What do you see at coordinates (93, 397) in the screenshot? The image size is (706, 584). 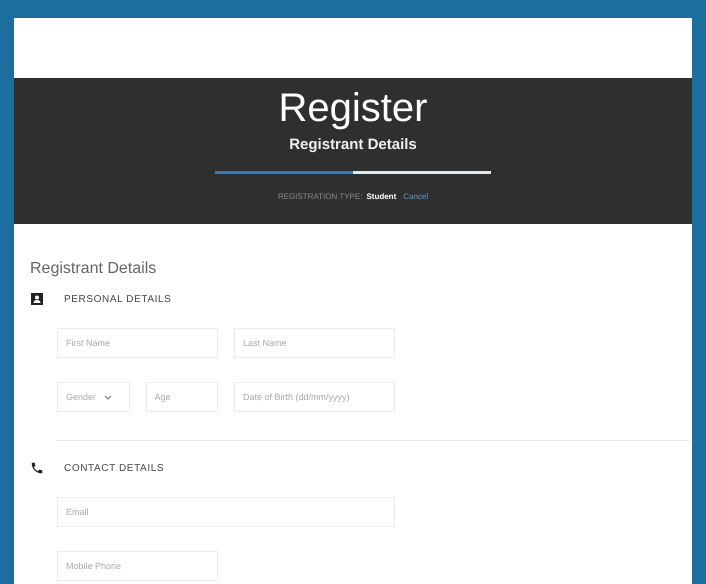 I see `gender-dropdown: Gender` at bounding box center [93, 397].